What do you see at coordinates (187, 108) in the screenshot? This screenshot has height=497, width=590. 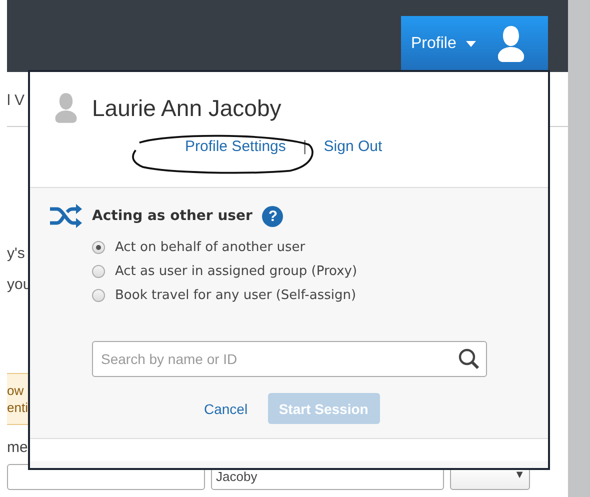 I see `user-name: Laurie Ann Jacoby` at bounding box center [187, 108].